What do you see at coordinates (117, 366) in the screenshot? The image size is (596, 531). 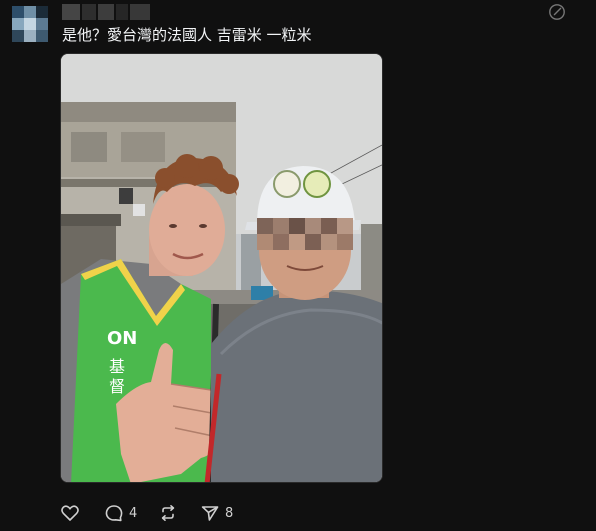 I see `svg-text: 基` at bounding box center [117, 366].